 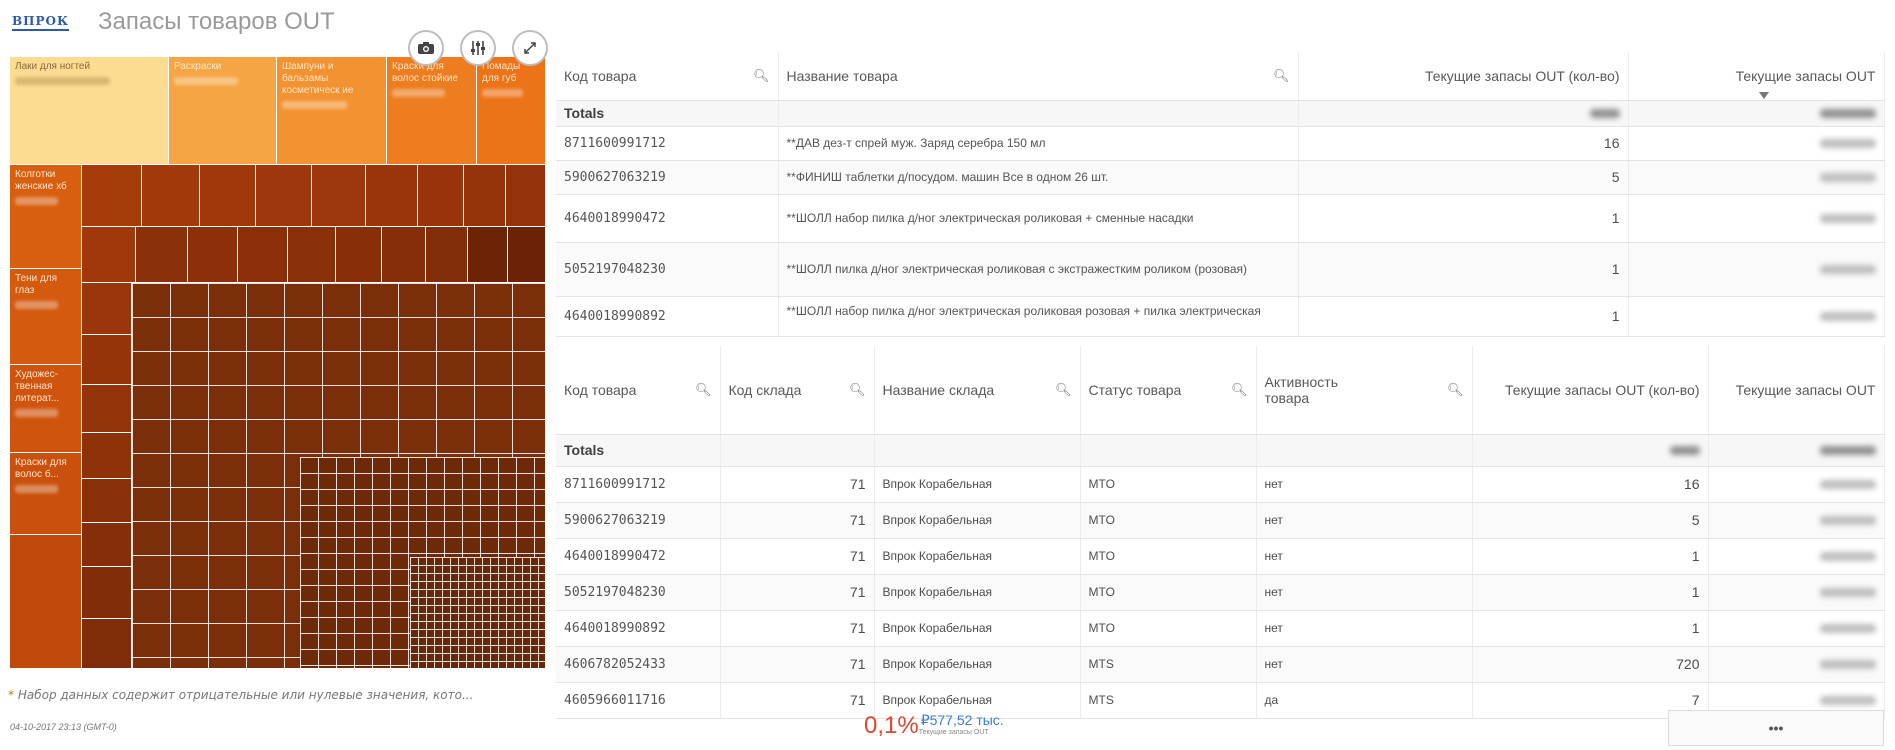 What do you see at coordinates (891, 725) in the screenshot?
I see `kpi-percent: 0,1%` at bounding box center [891, 725].